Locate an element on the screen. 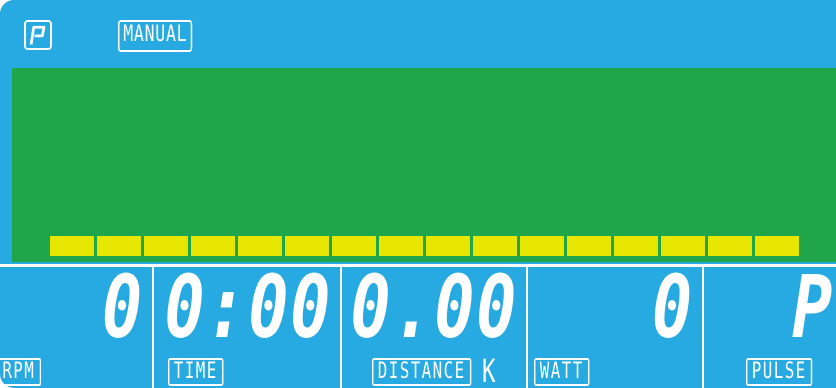 The width and height of the screenshot is (836, 388). program-p-glyph is located at coordinates (38, 35).